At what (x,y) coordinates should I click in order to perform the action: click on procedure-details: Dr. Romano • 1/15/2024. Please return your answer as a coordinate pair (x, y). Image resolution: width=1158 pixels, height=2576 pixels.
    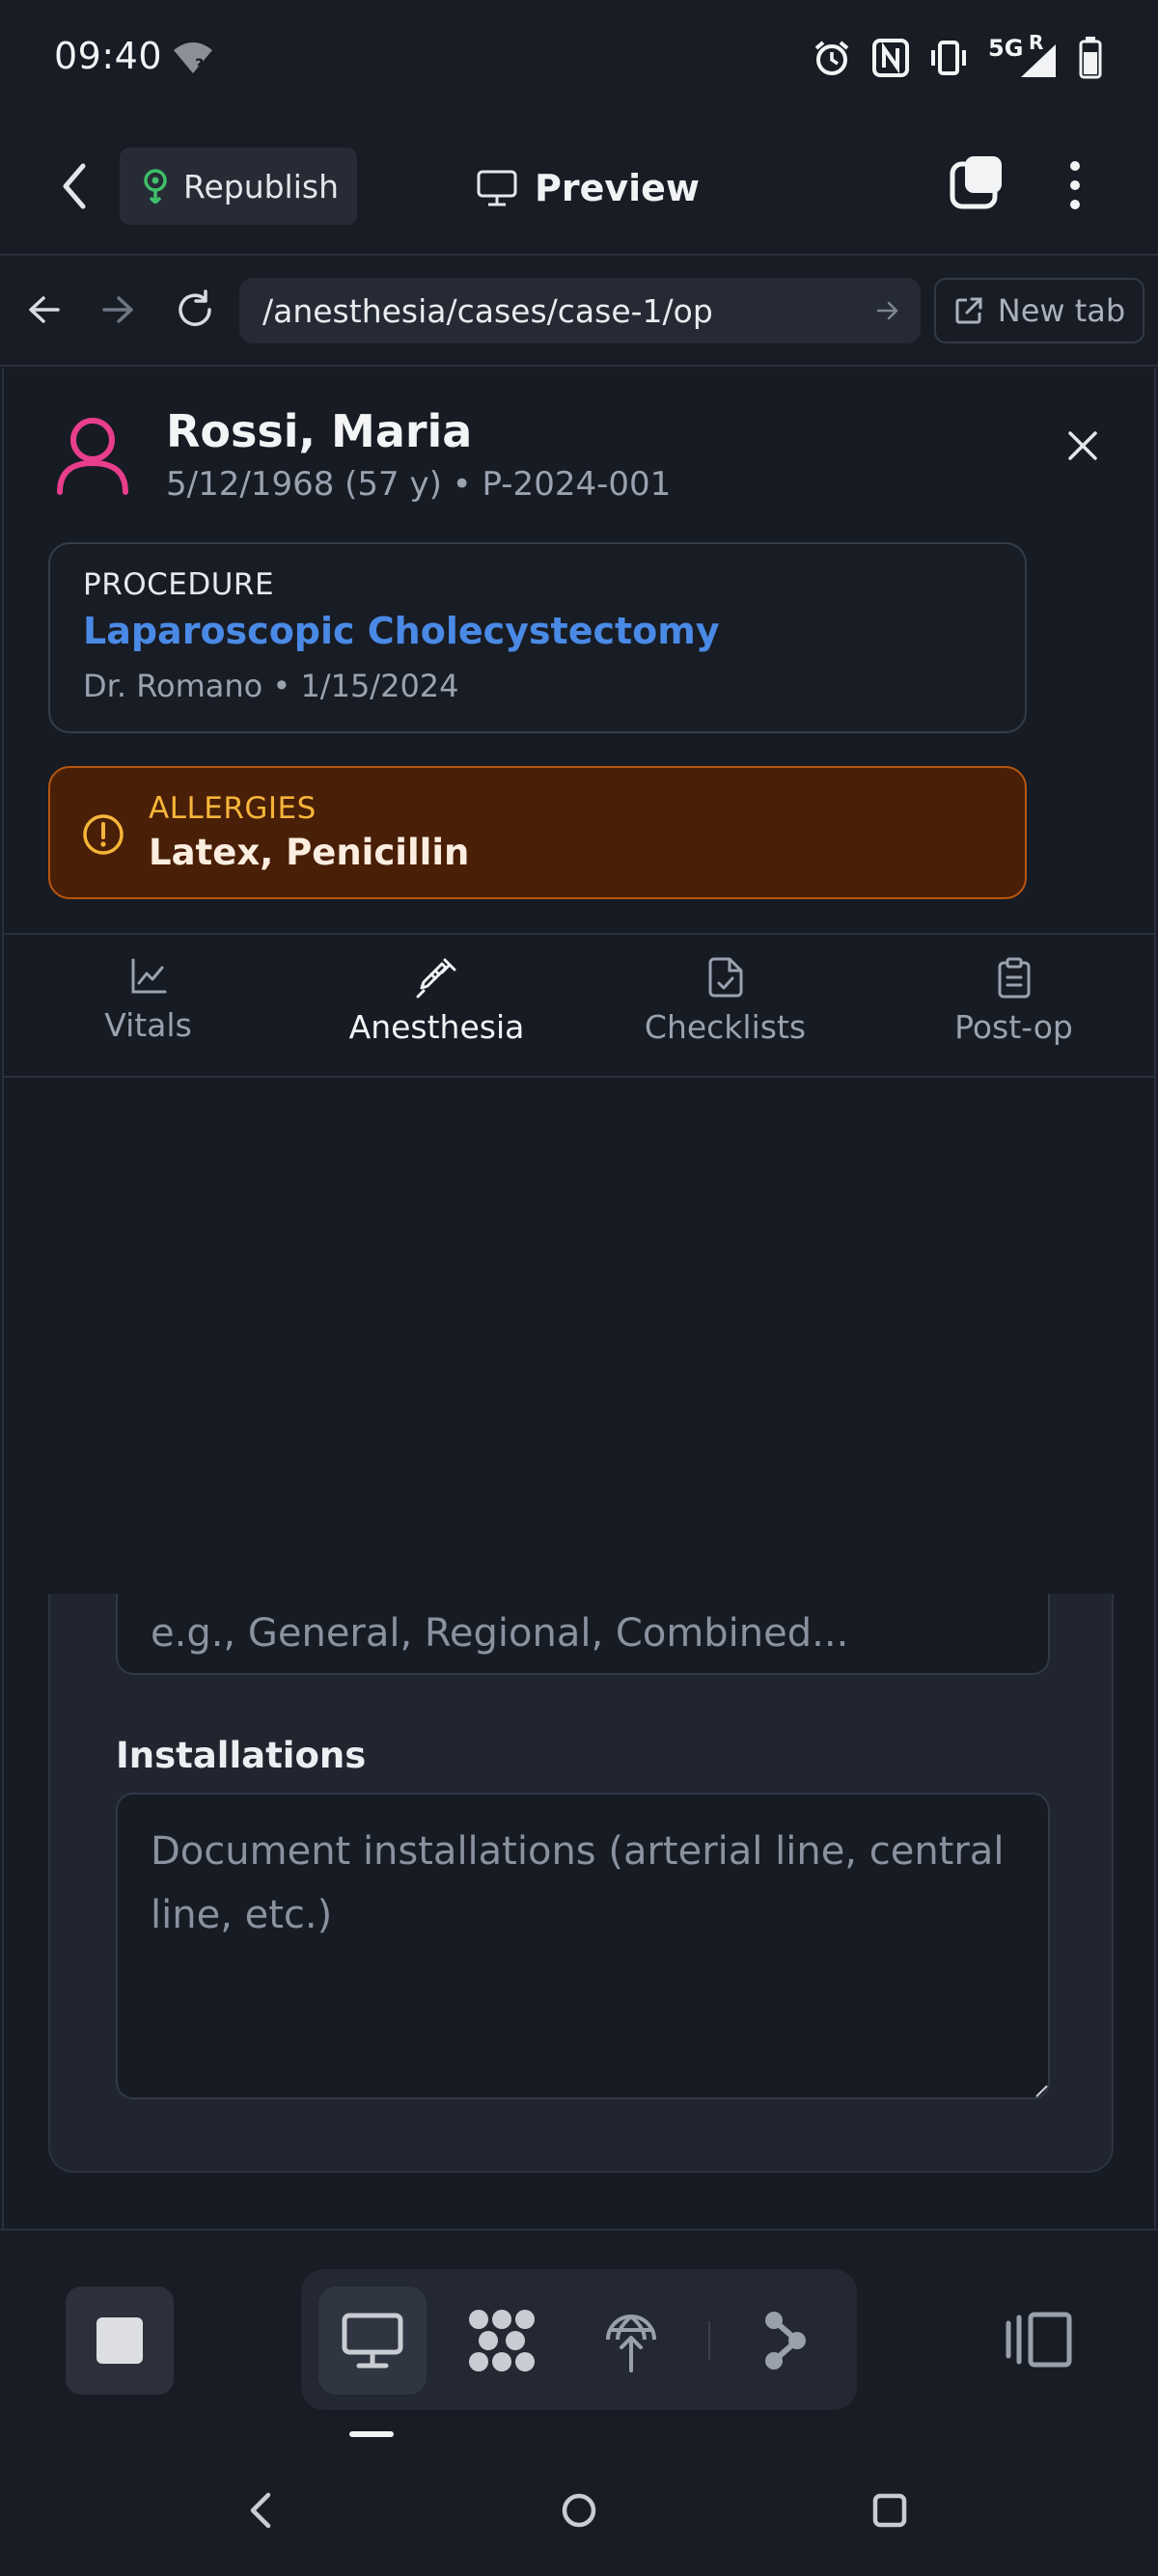
    Looking at the image, I should click on (271, 686).